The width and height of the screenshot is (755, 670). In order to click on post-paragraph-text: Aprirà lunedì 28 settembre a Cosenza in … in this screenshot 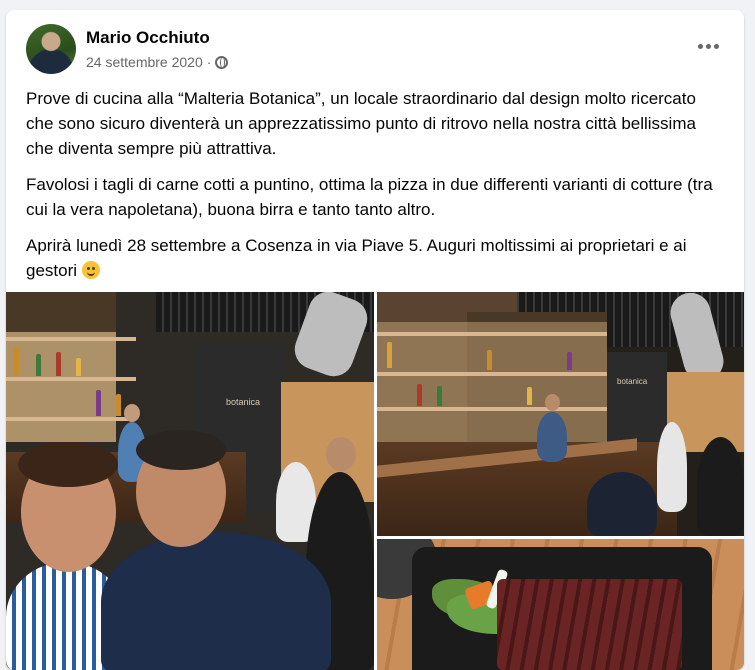, I will do `click(356, 258)`.